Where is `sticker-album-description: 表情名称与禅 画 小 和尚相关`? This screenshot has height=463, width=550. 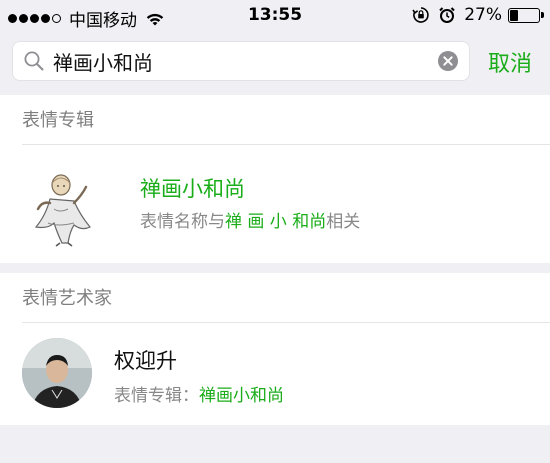
sticker-album-description: 表情名称与禅 画 小 和尚相关 is located at coordinates (250, 219).